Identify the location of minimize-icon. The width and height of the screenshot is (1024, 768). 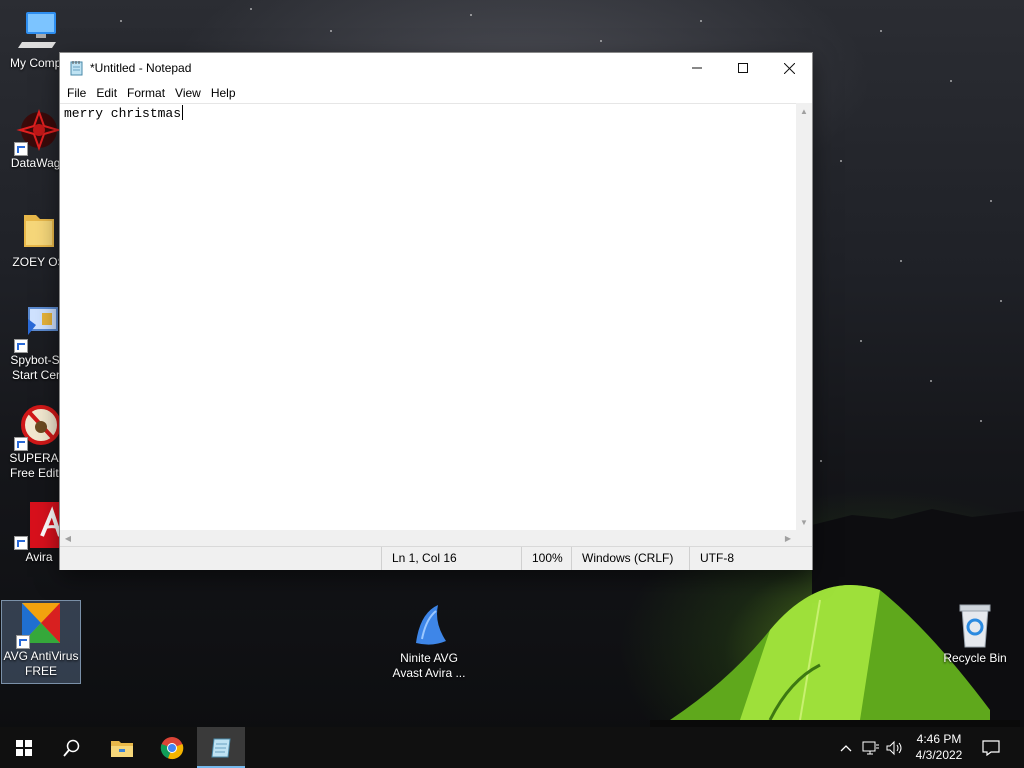
(697, 68).